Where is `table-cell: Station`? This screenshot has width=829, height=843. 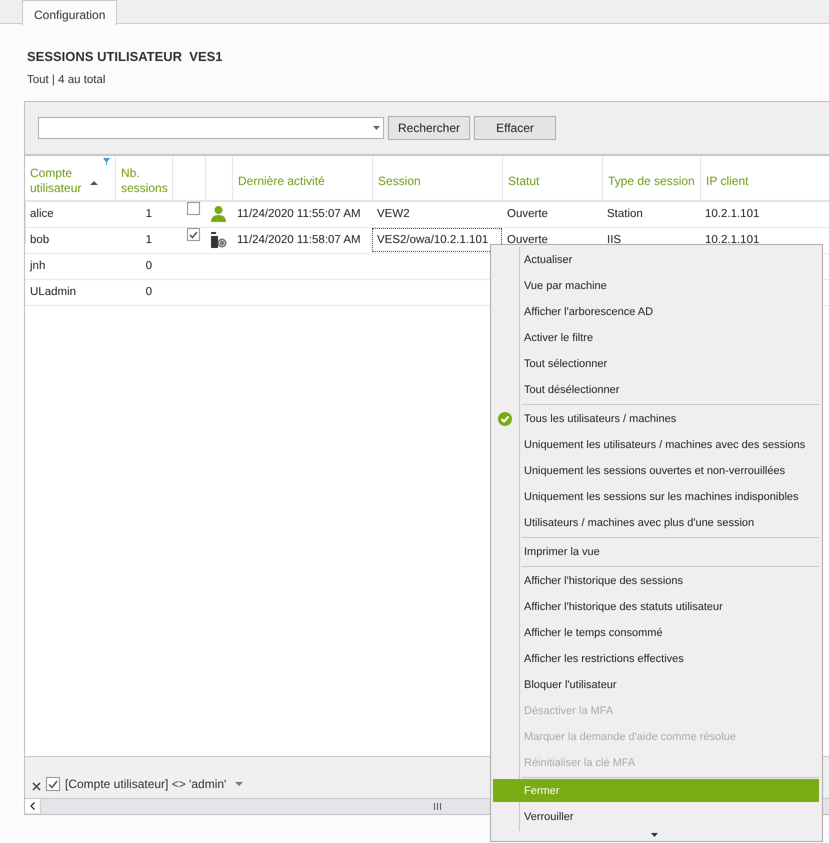 table-cell: Station is located at coordinates (625, 214).